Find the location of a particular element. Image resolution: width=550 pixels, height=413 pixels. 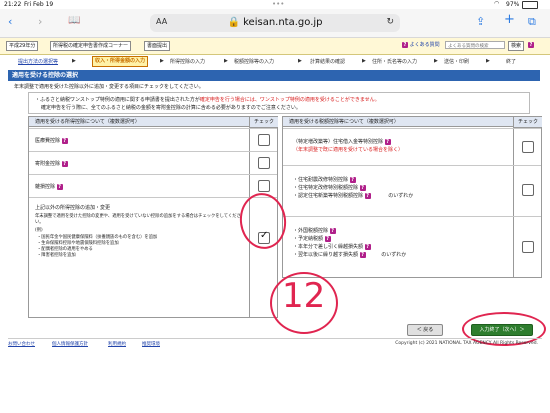

example-label: (例) is located at coordinates (39, 230).